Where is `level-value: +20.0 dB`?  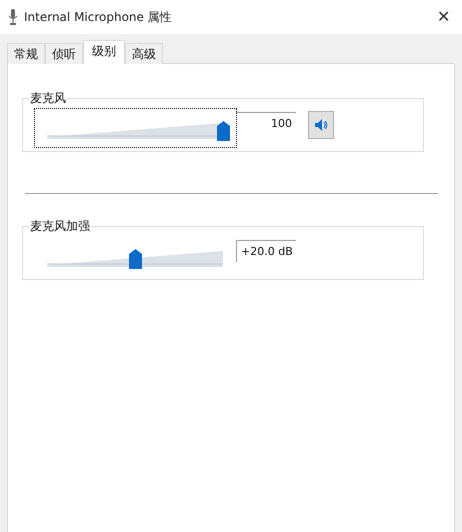 level-value: +20.0 dB is located at coordinates (266, 251).